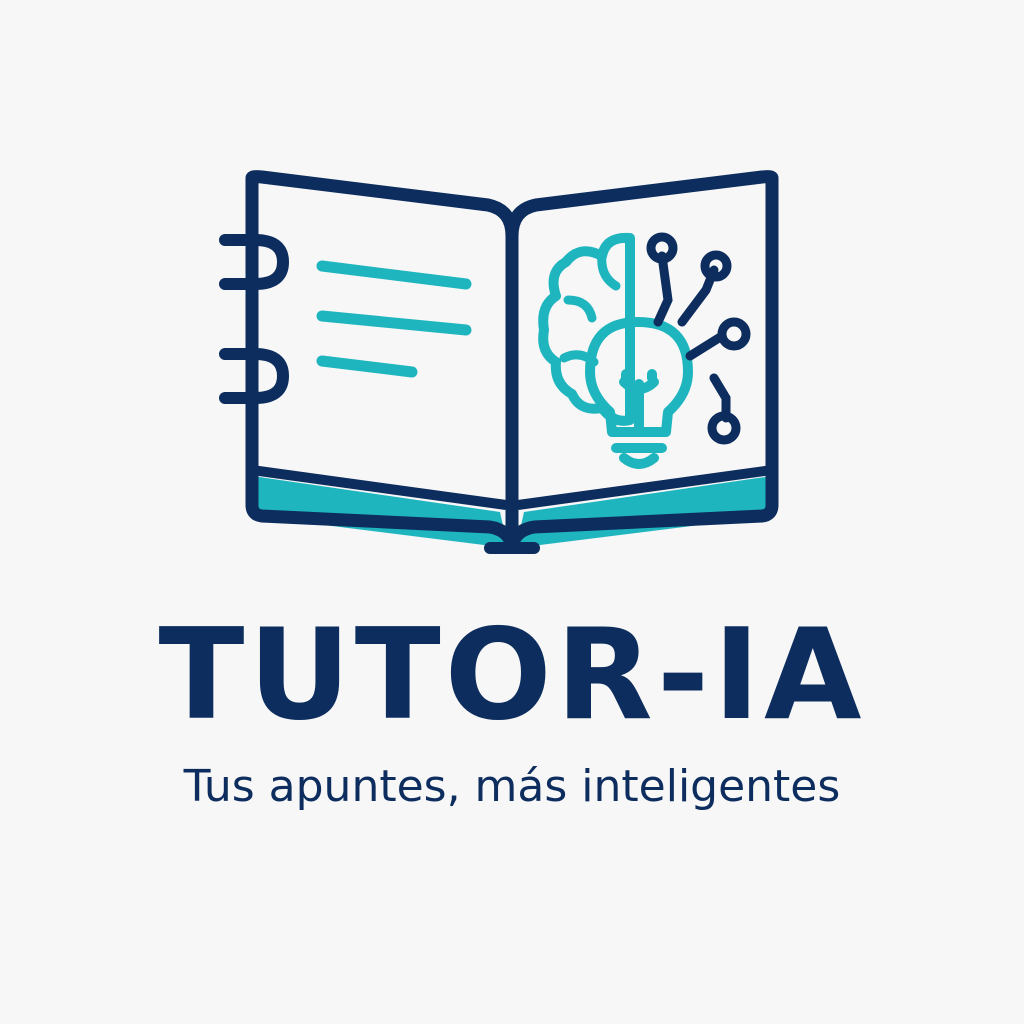  I want to click on tagline: Tus apuntes, más inteligentes, so click(512, 786).